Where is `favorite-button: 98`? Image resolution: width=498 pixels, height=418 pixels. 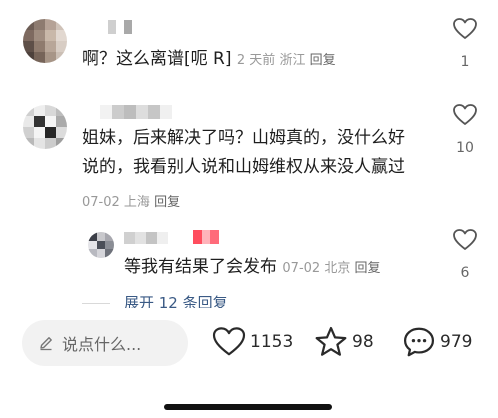
favorite-button: 98 is located at coordinates (344, 342).